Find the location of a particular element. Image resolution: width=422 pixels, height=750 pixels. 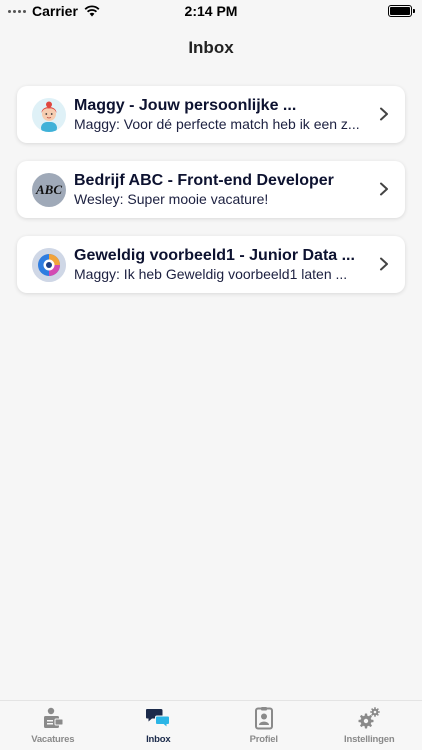

tab-instellingen: Instellingen is located at coordinates (369, 725).